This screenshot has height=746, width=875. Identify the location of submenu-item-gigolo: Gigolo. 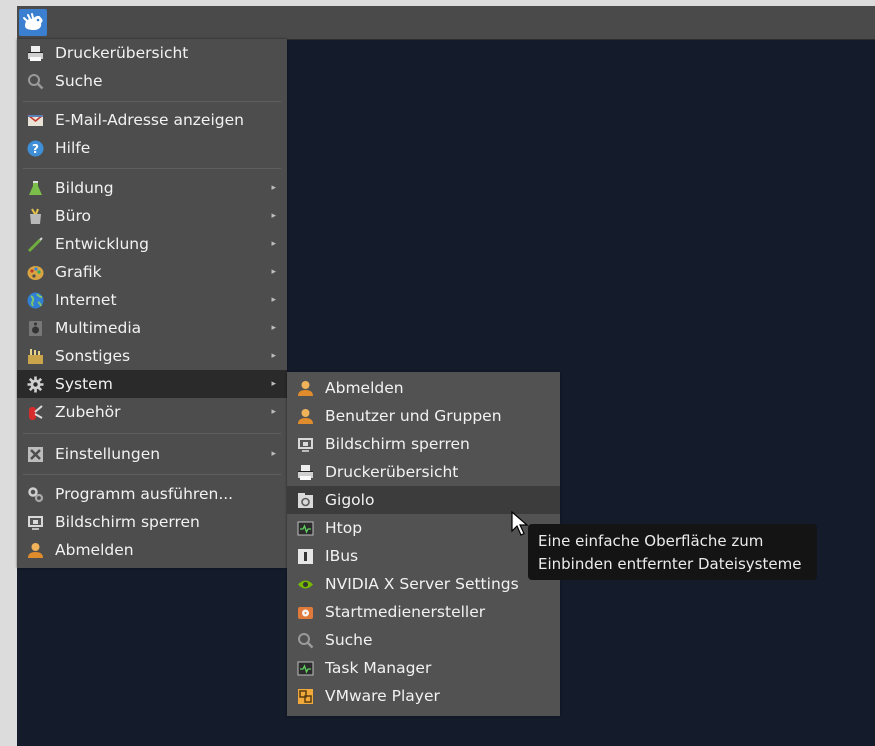
(423, 500).